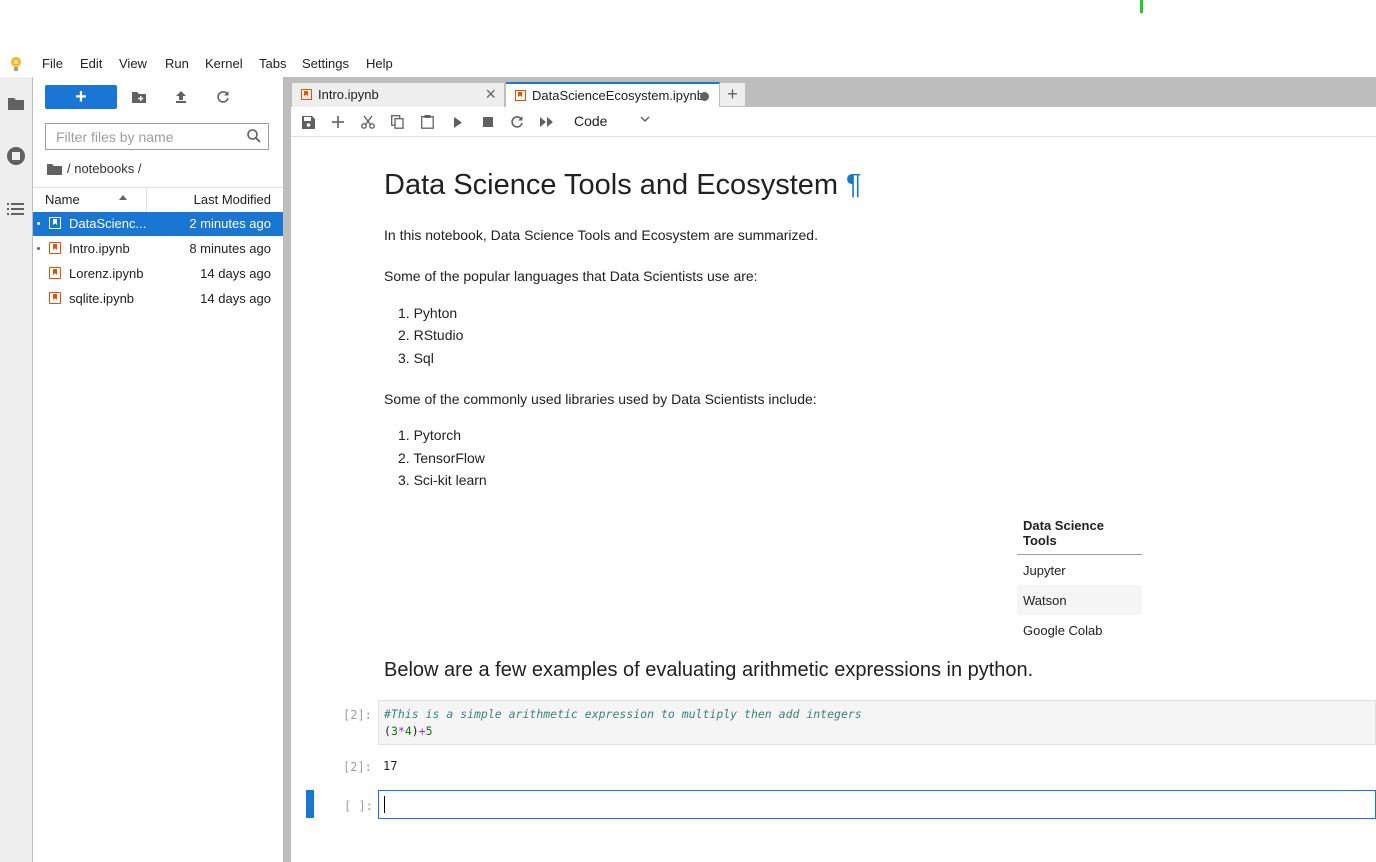 The height and width of the screenshot is (862, 1376). Describe the element at coordinates (390, 766) in the screenshot. I see `cell-output: 17` at that location.